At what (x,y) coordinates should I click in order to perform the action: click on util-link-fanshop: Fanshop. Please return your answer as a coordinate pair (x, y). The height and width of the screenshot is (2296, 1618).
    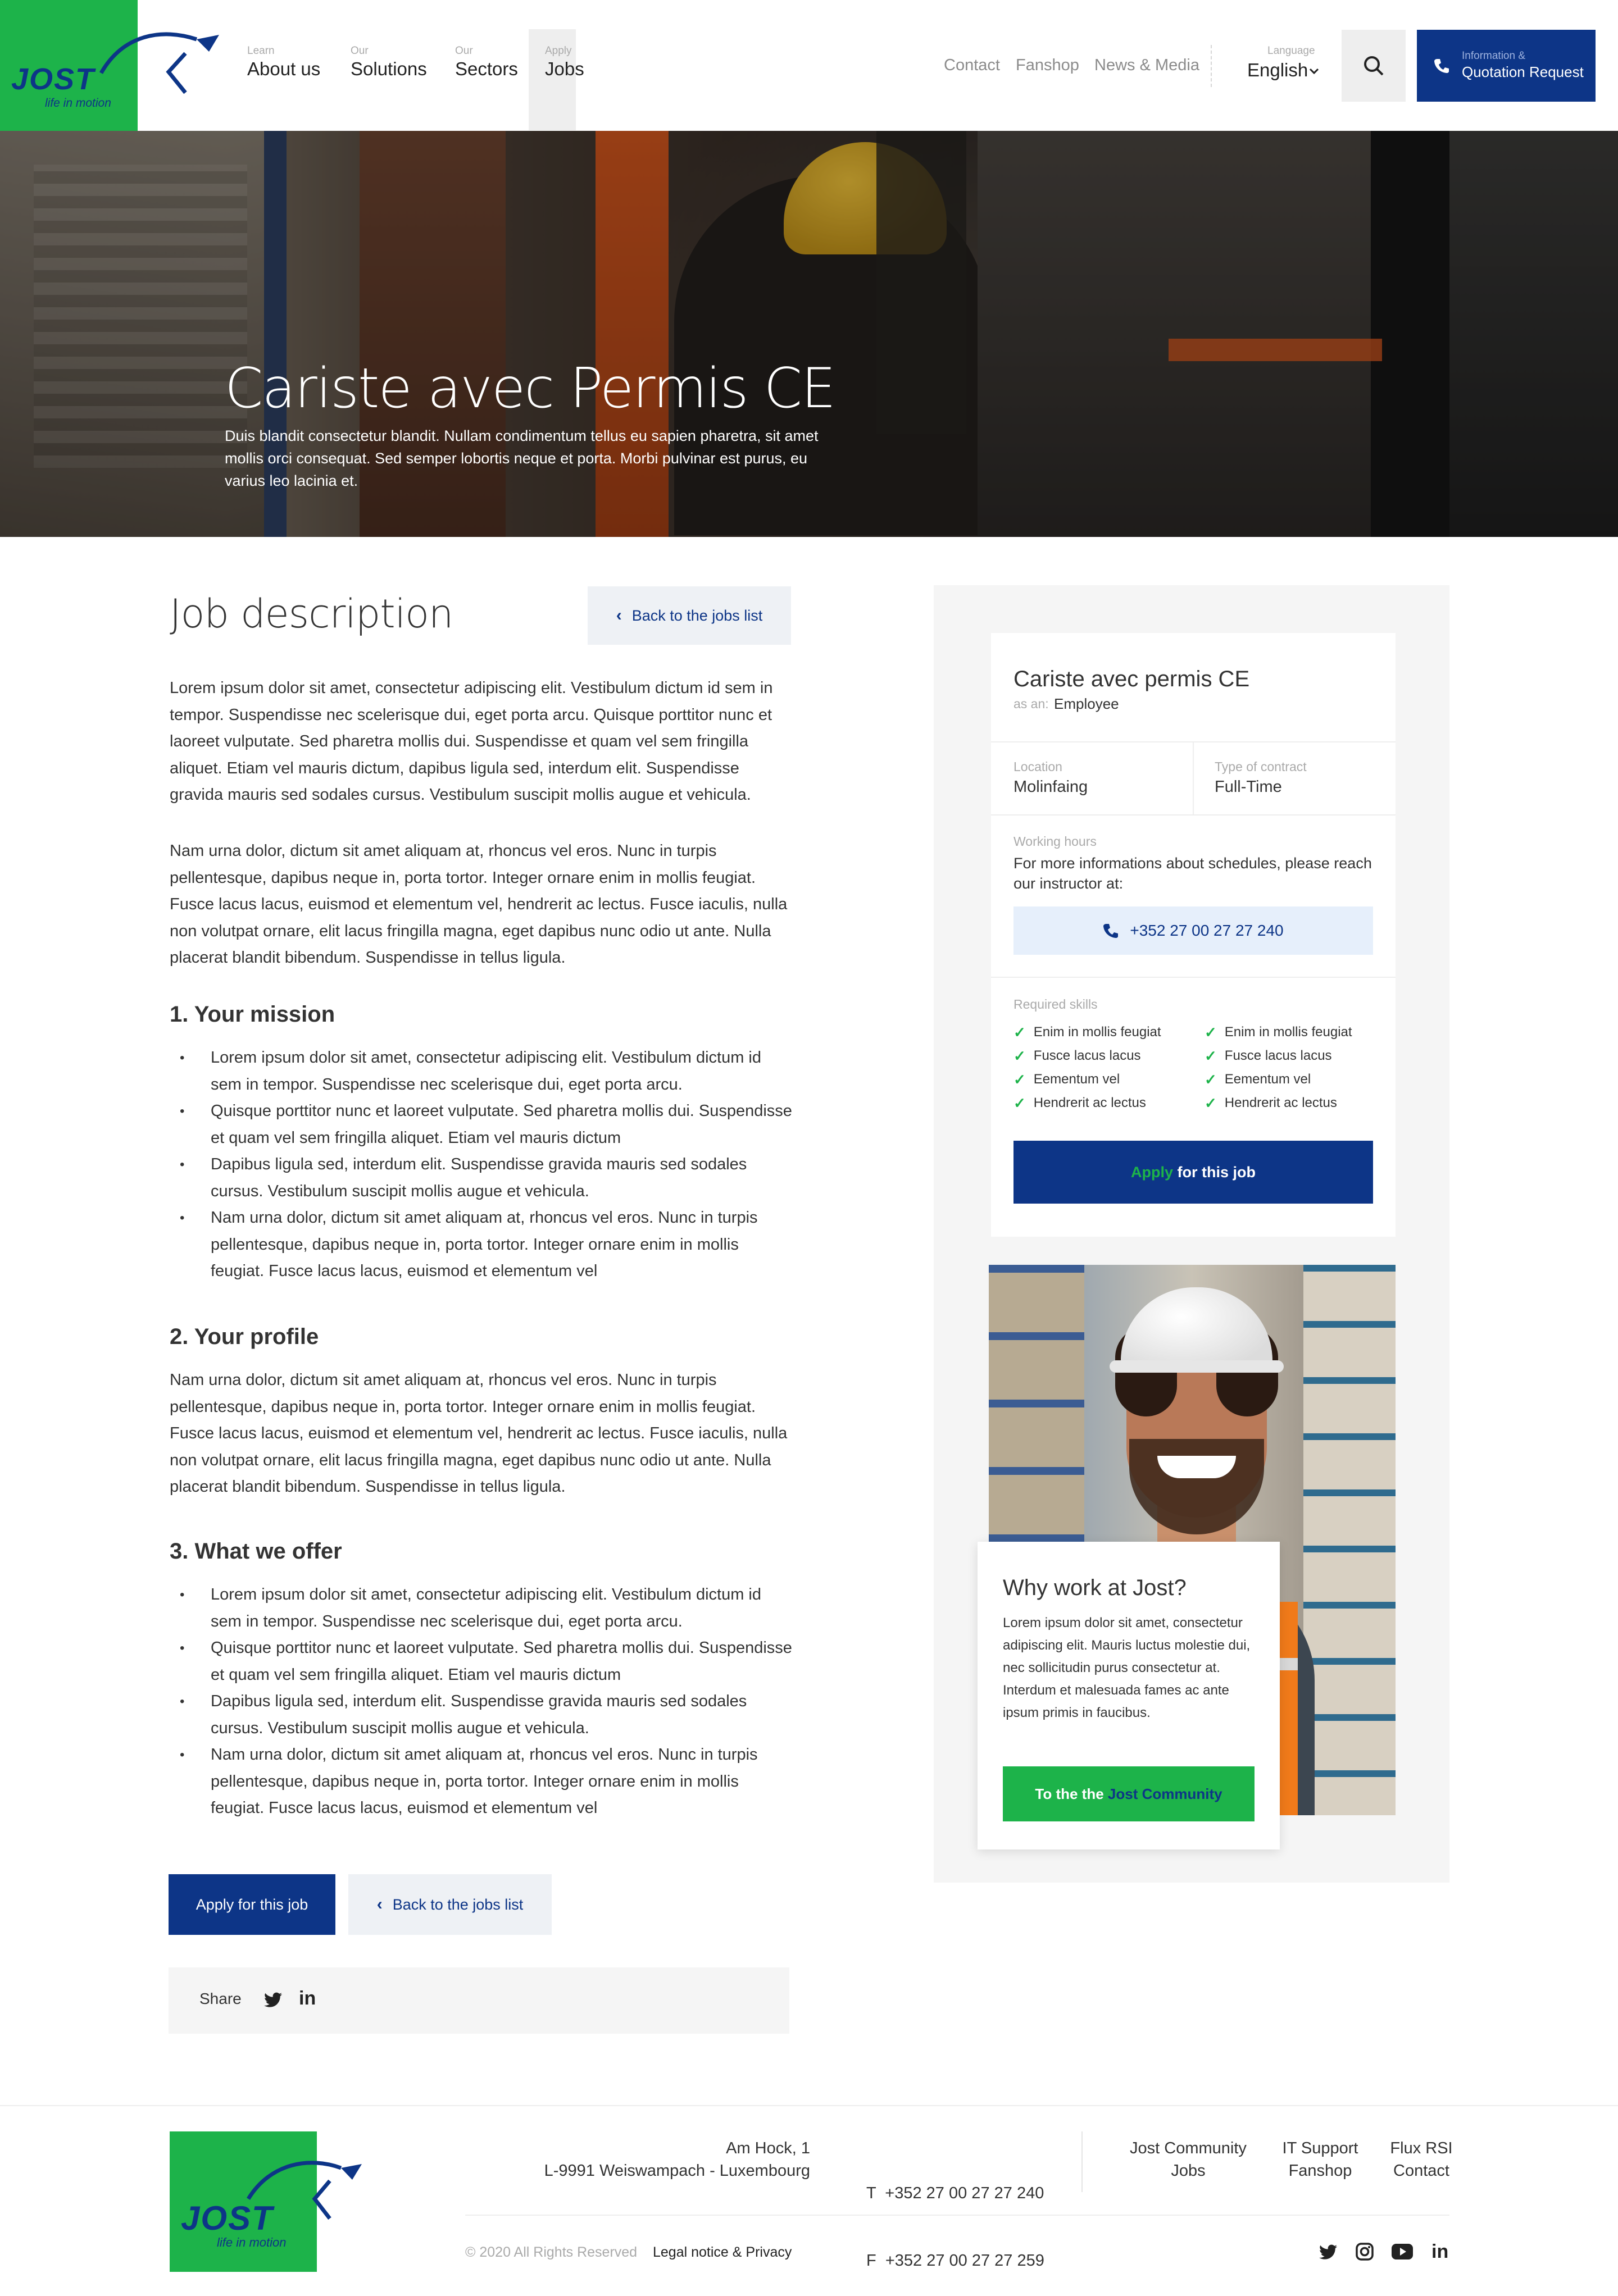
    Looking at the image, I should click on (1047, 65).